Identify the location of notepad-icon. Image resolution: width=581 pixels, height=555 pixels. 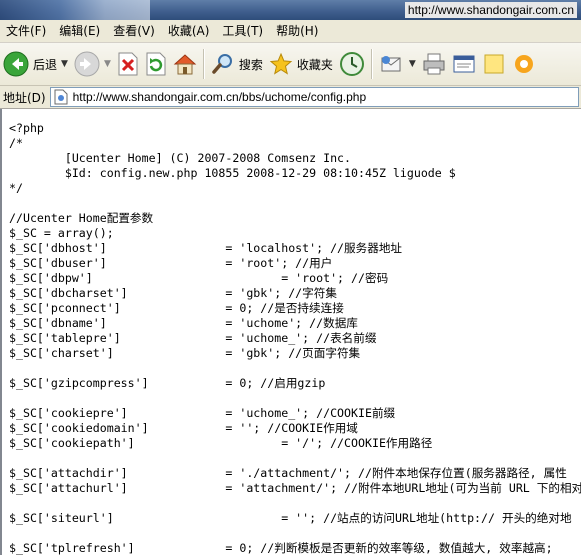
(494, 64).